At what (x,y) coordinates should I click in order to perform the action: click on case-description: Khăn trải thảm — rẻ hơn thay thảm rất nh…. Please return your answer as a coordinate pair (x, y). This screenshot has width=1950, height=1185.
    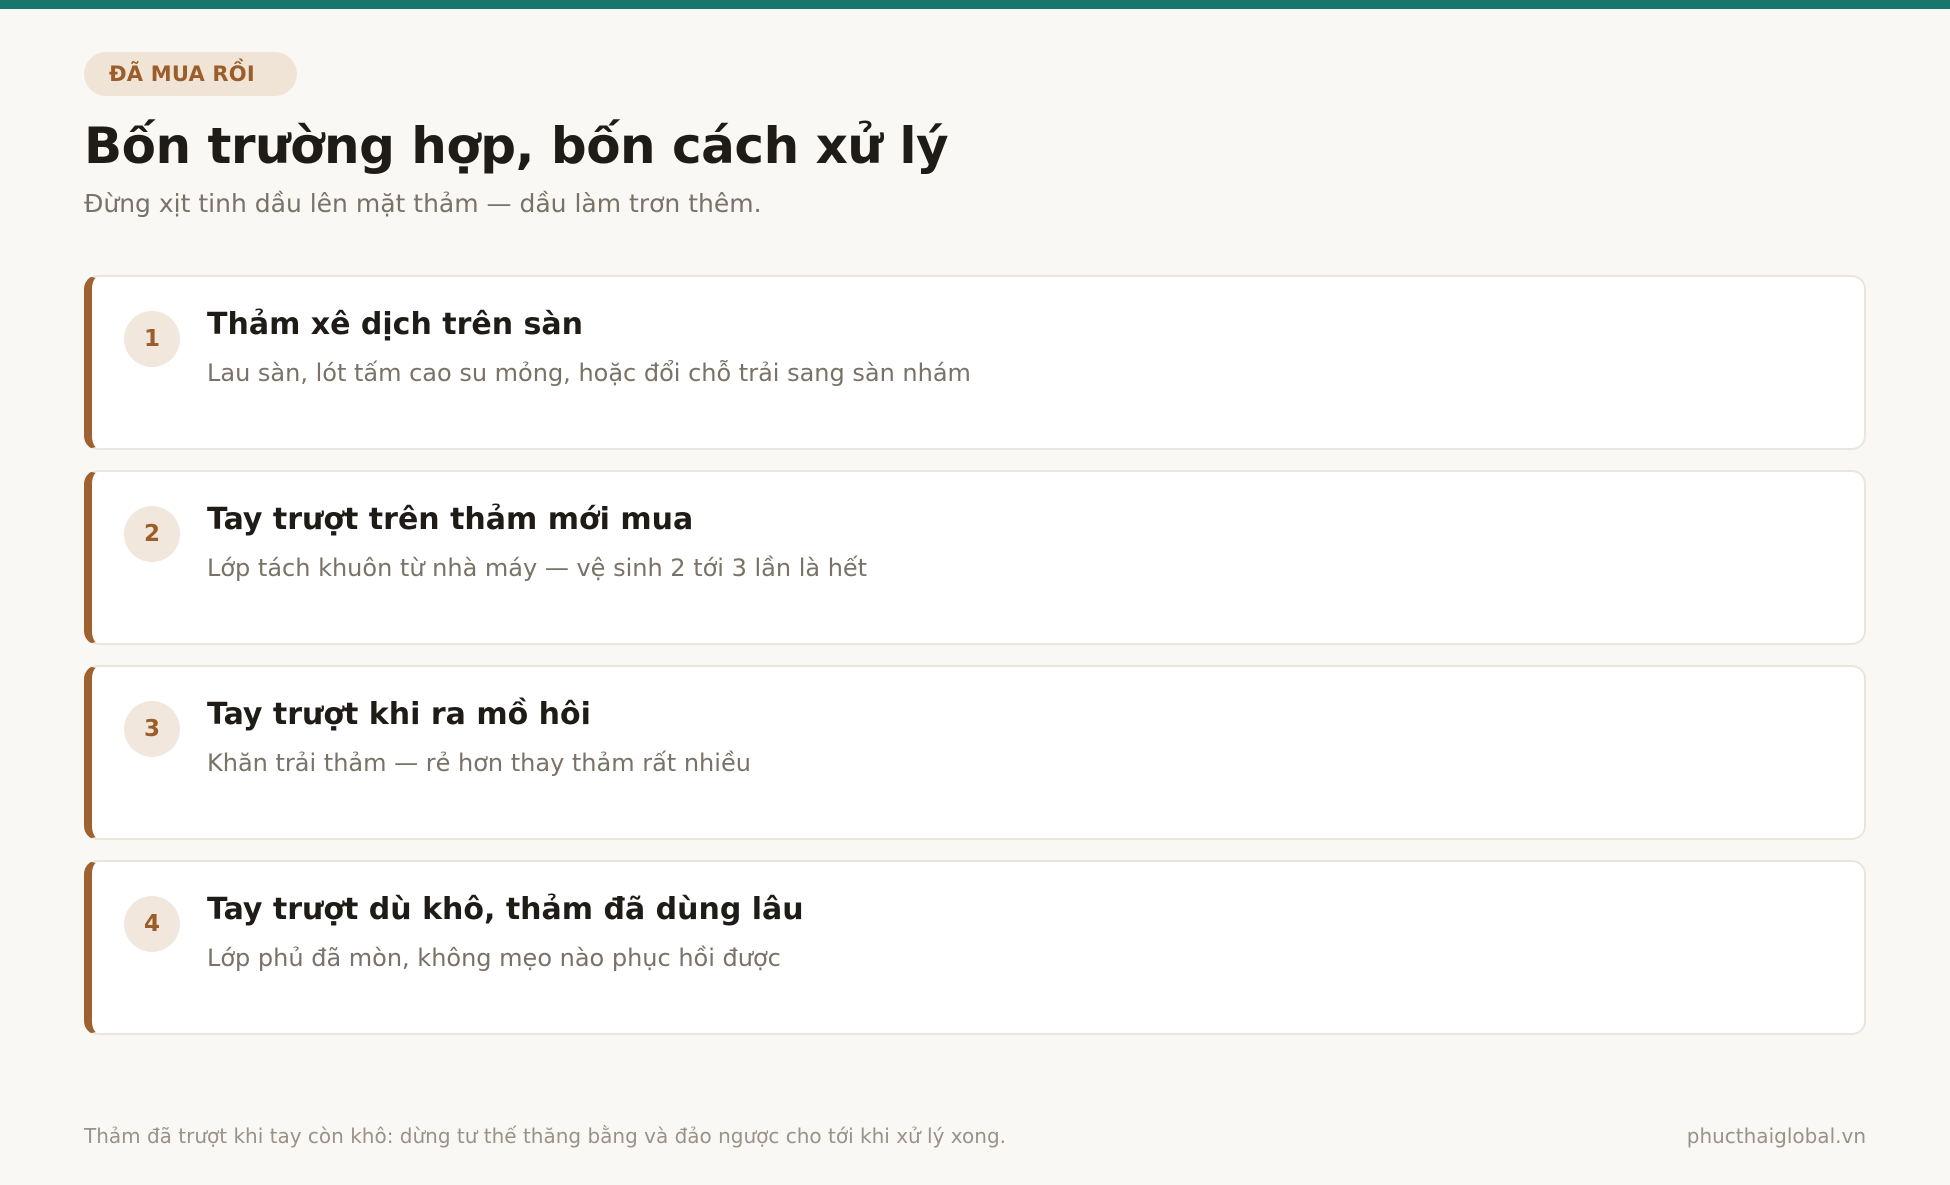
    Looking at the image, I should click on (479, 763).